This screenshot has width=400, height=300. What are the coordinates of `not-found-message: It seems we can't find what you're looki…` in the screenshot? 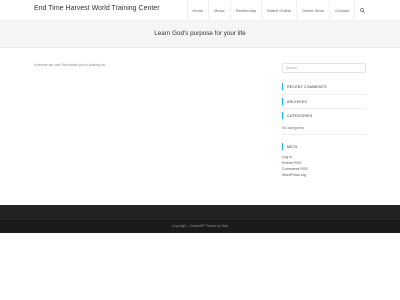 It's located at (70, 65).